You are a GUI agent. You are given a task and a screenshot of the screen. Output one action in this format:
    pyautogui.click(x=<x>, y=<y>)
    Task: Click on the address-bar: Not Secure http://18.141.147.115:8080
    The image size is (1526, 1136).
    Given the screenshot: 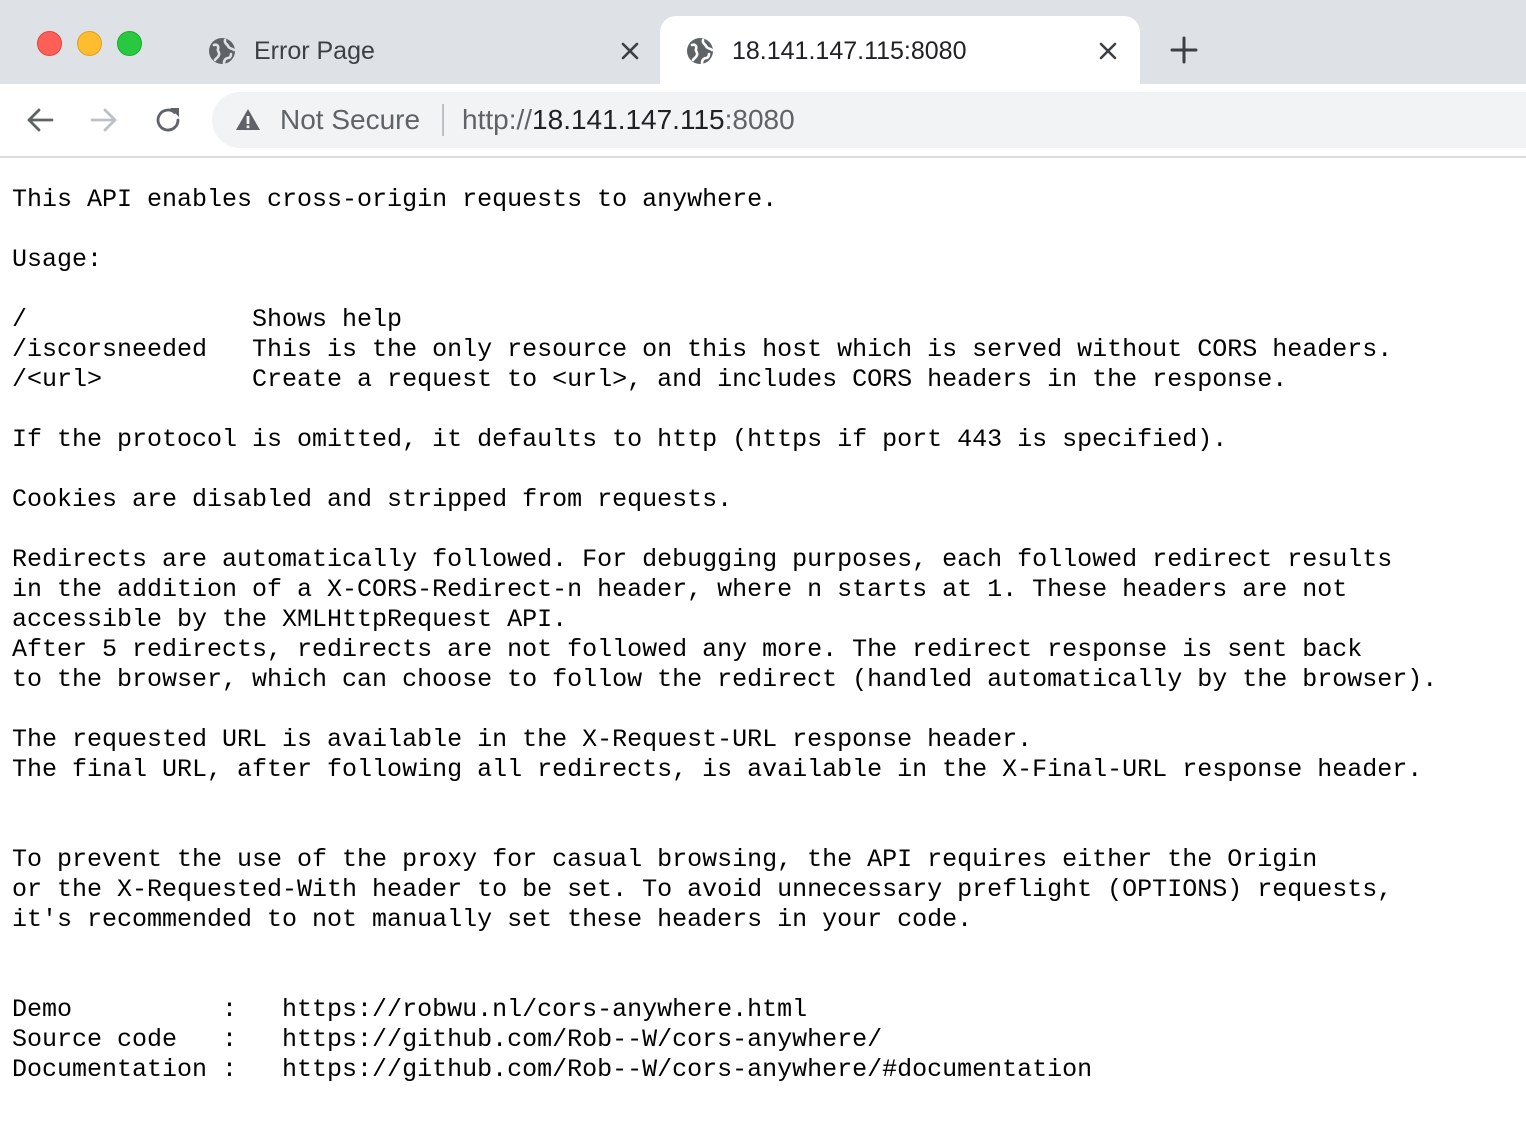 What is the action you would take?
    pyautogui.click(x=869, y=120)
    